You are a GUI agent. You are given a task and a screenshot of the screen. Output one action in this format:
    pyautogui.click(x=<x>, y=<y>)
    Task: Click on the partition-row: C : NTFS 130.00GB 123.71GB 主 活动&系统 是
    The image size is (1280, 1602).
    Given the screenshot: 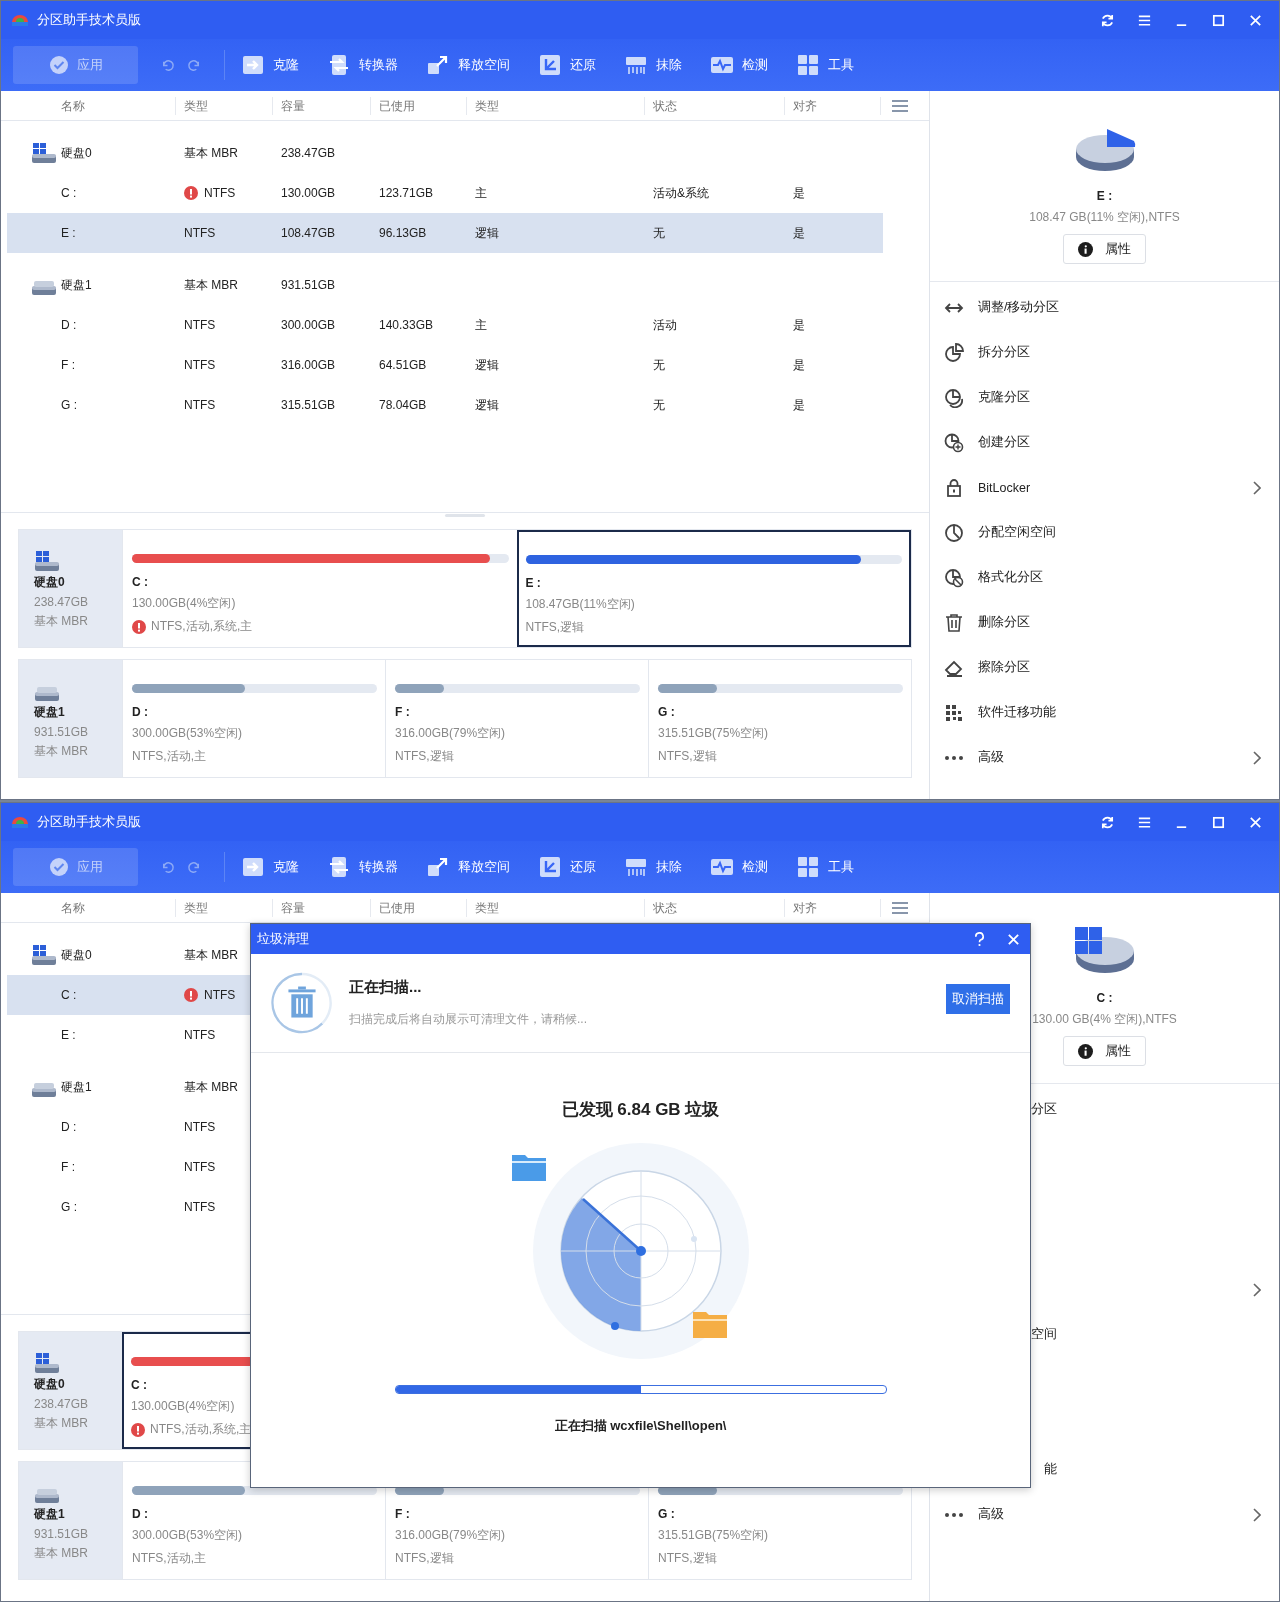 What is the action you would take?
    pyautogui.click(x=445, y=193)
    